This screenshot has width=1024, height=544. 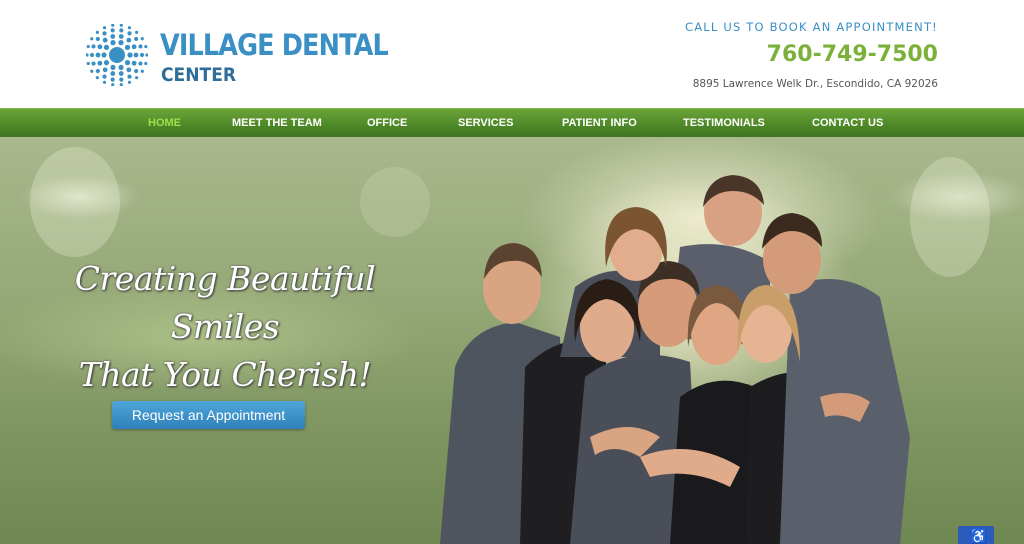 What do you see at coordinates (117, 55) in the screenshot?
I see `sunburst-logo-icon` at bounding box center [117, 55].